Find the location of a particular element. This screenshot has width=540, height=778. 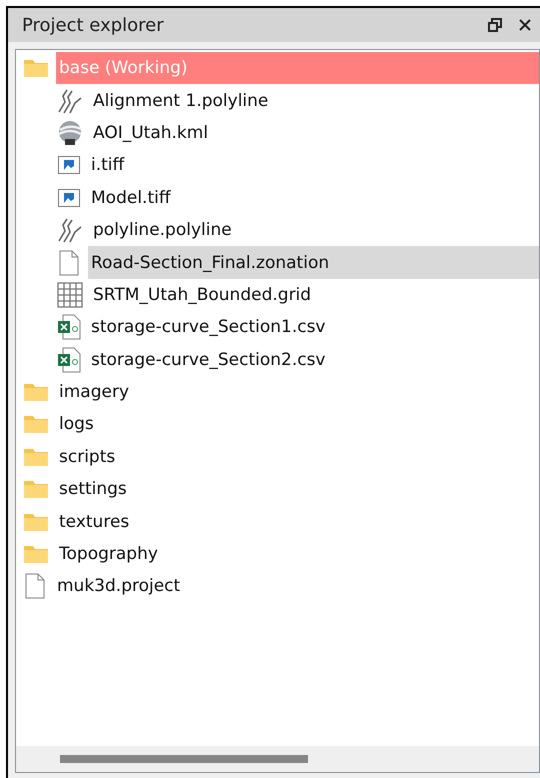

tree-item: textures is located at coordinates (297, 521).